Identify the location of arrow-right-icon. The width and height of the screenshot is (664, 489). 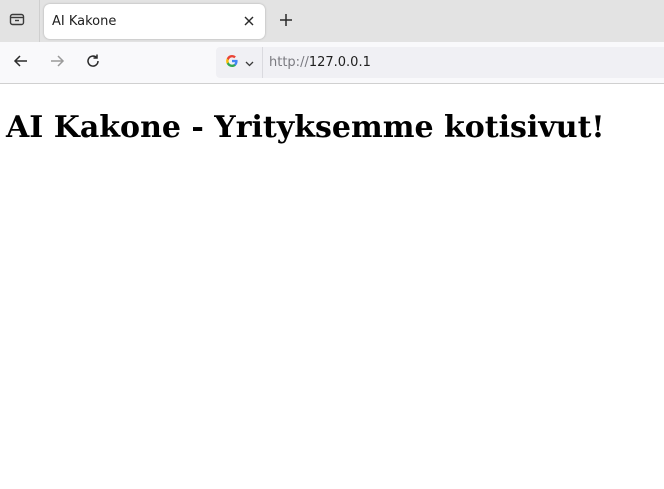
(57, 63).